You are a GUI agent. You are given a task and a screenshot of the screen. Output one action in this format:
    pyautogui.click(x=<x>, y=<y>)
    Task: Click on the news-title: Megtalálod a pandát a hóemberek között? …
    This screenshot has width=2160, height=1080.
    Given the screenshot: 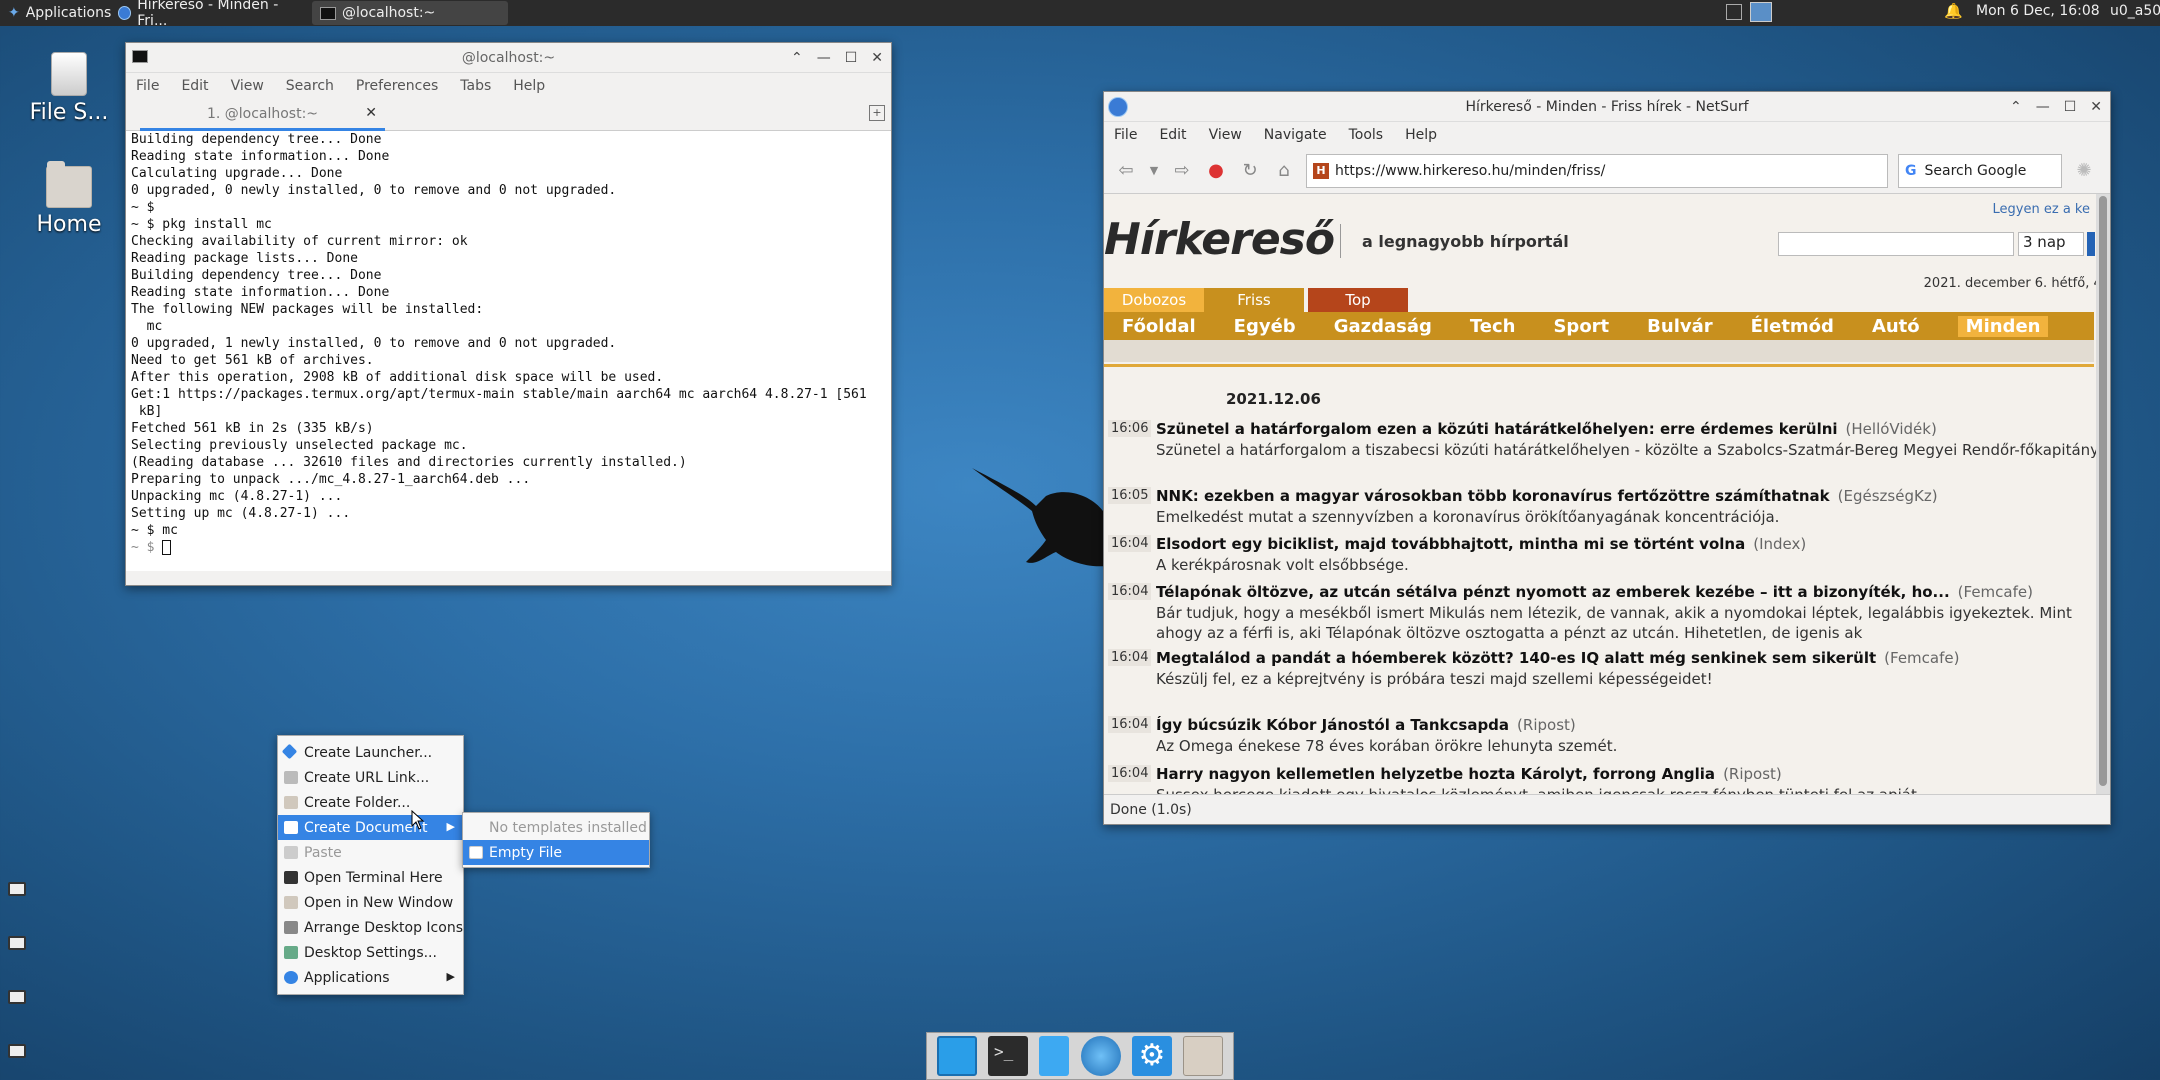 What is the action you would take?
    pyautogui.click(x=1516, y=658)
    